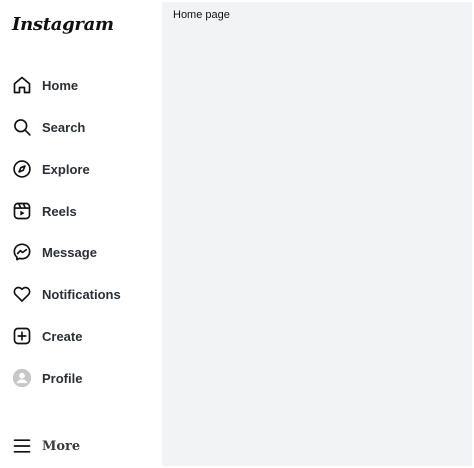  Describe the element at coordinates (61, 446) in the screenshot. I see `more-label: More` at that location.